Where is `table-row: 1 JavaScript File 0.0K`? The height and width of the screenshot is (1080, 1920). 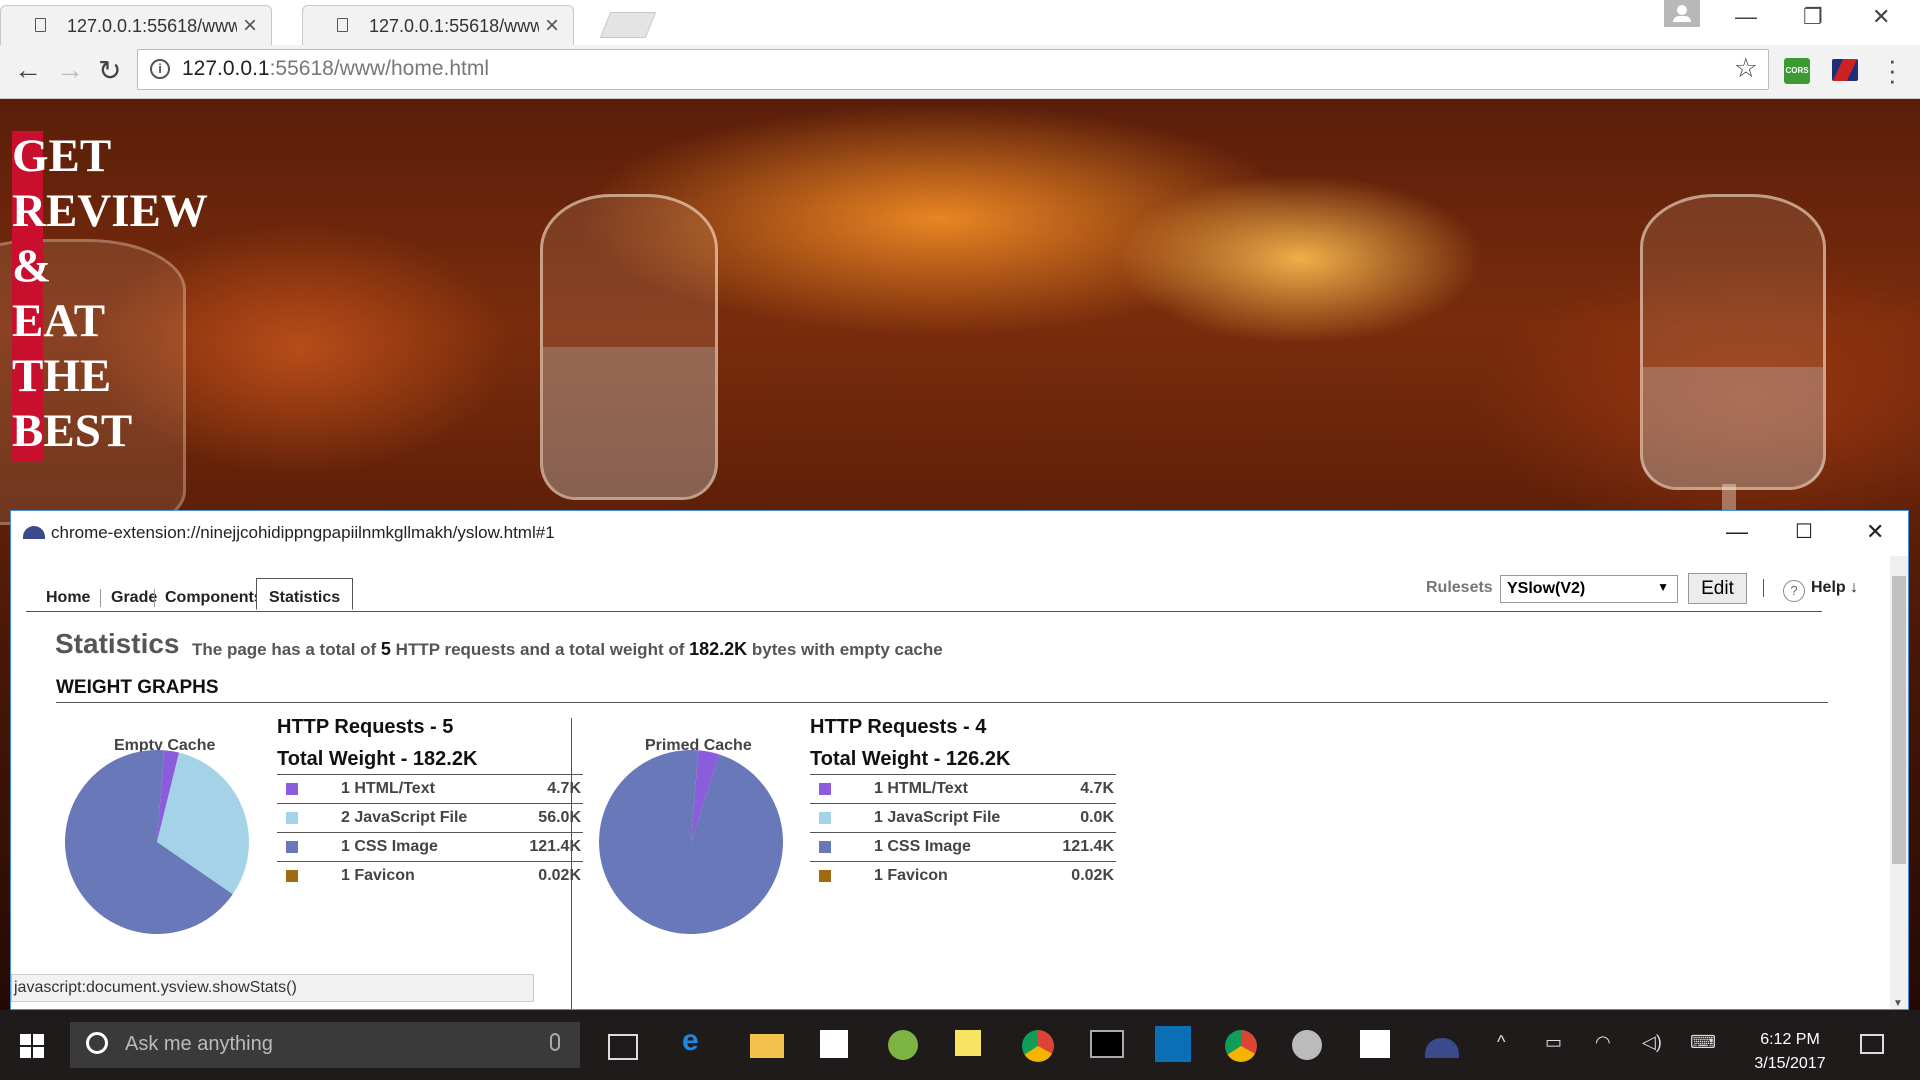
table-row: 1 JavaScript File 0.0K is located at coordinates (963, 817).